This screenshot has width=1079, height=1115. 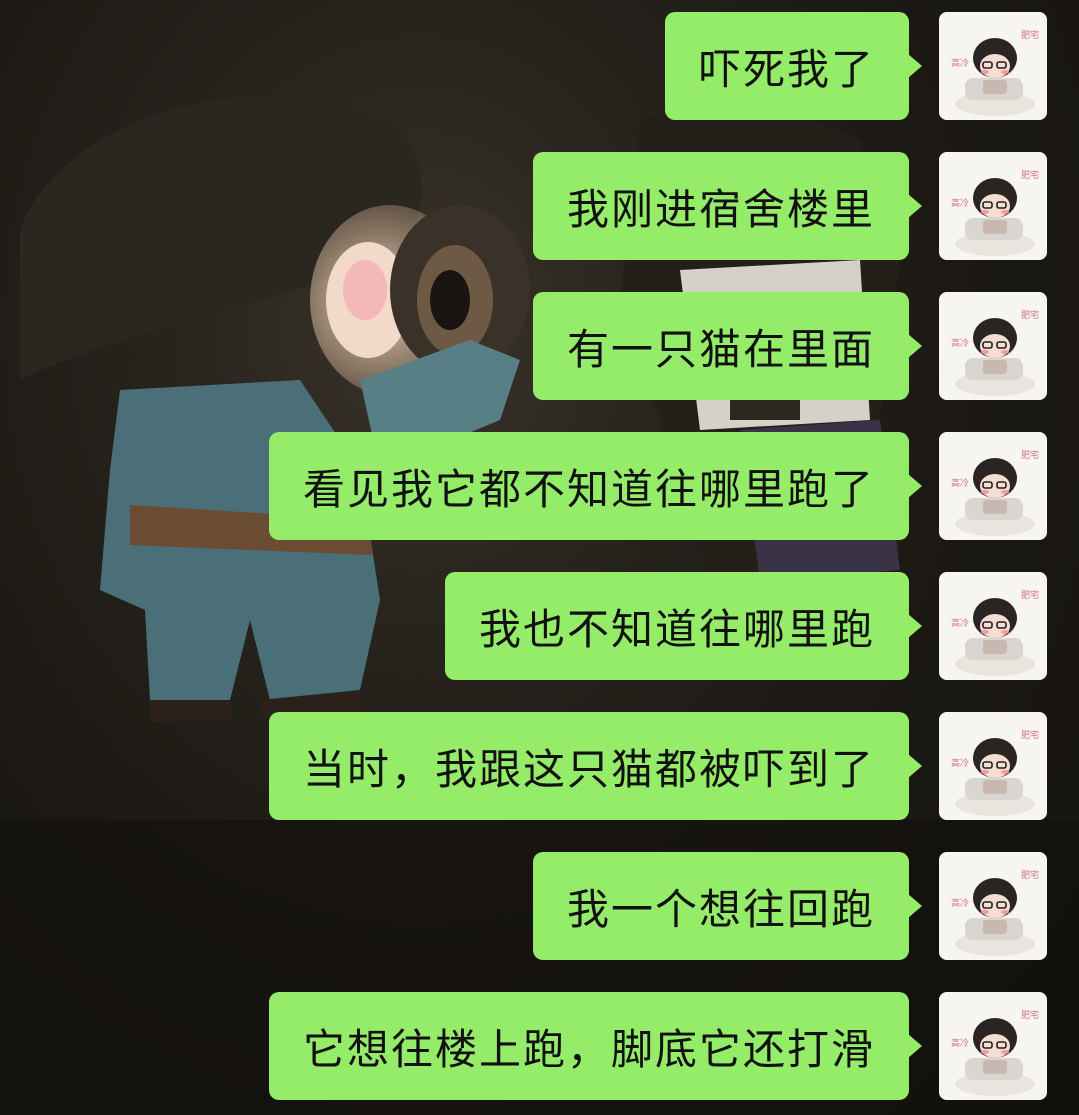 I want to click on message-bubble: 我刚进宿舍楼里, so click(x=727, y=206).